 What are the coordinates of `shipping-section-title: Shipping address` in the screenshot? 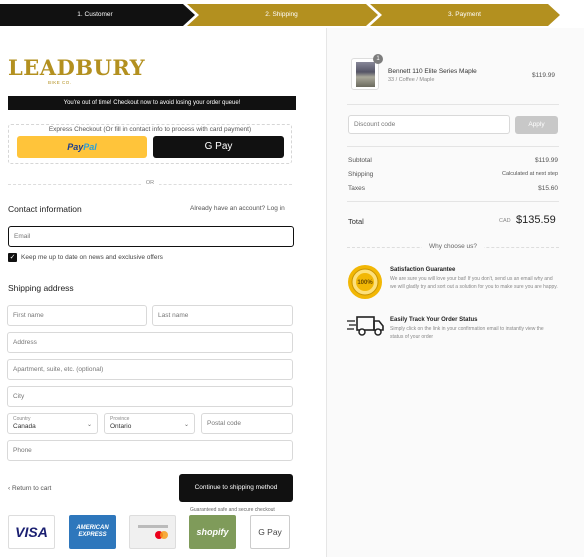 It's located at (41, 288).